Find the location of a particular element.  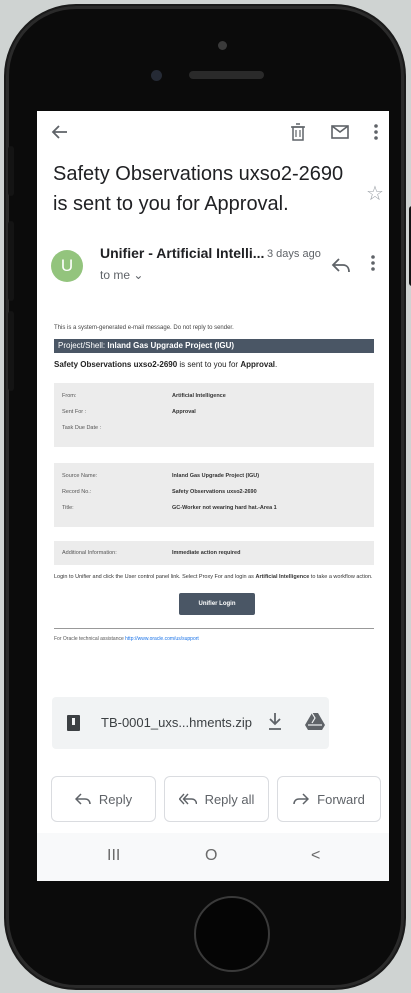

download-icon is located at coordinates (275, 722).